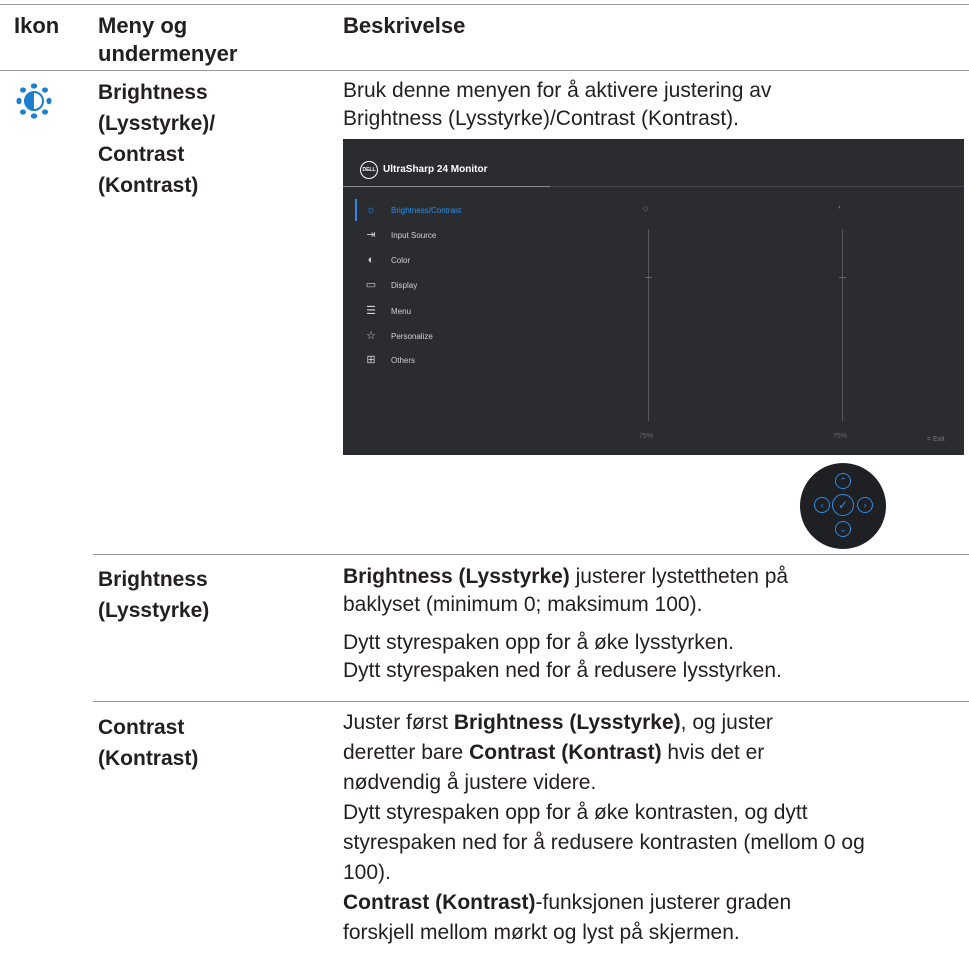  Describe the element at coordinates (865, 505) in the screenshot. I see `joystick-right-icon: ›` at that location.